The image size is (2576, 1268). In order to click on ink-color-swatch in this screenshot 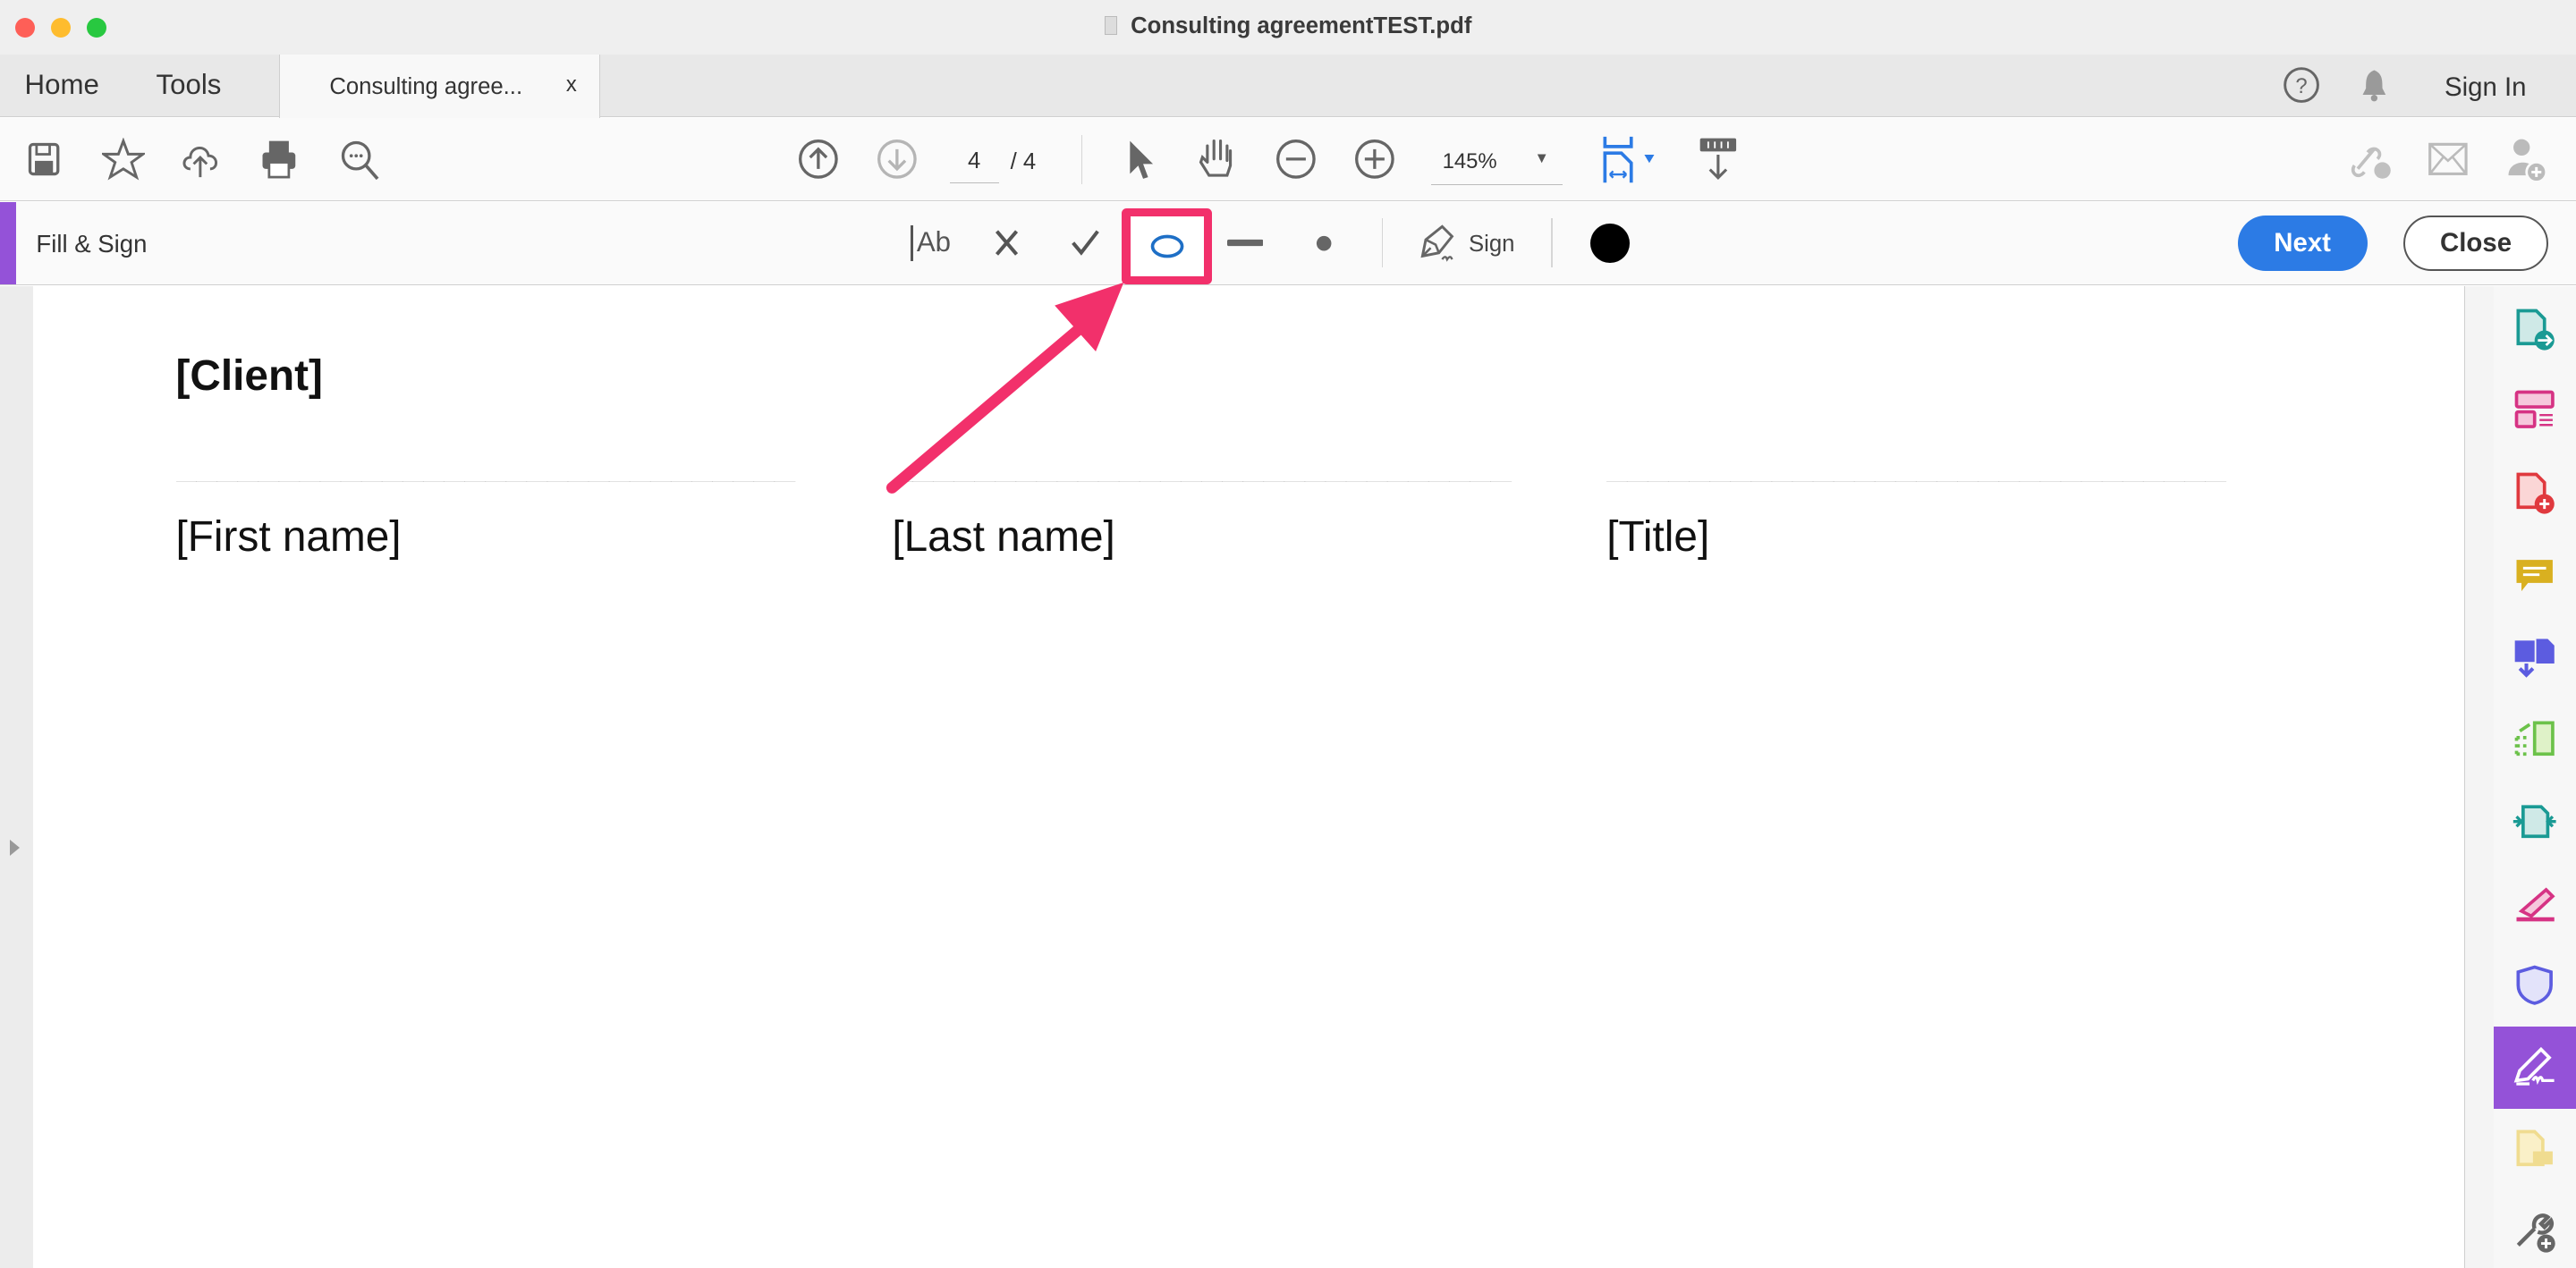, I will do `click(1609, 243)`.